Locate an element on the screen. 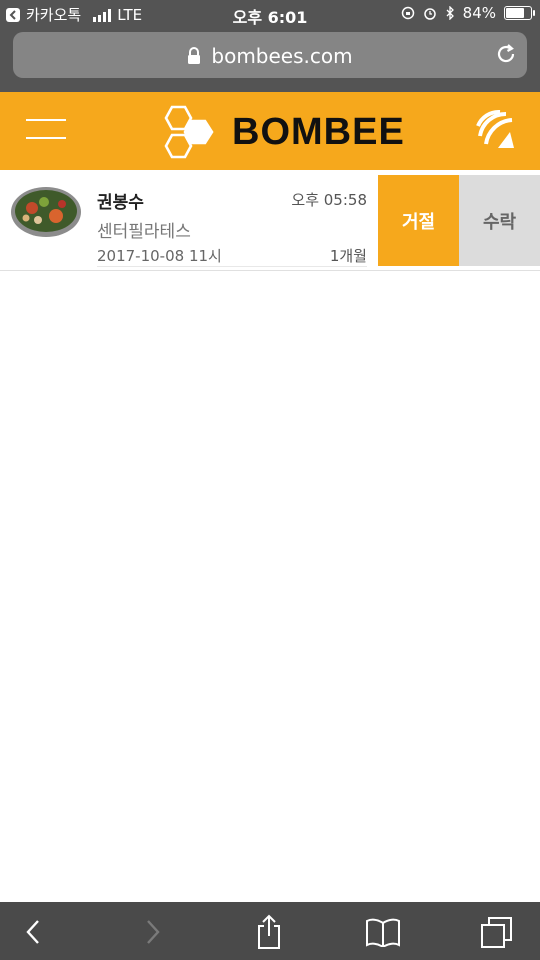 The image size is (540, 960). avatar is located at coordinates (46, 212).